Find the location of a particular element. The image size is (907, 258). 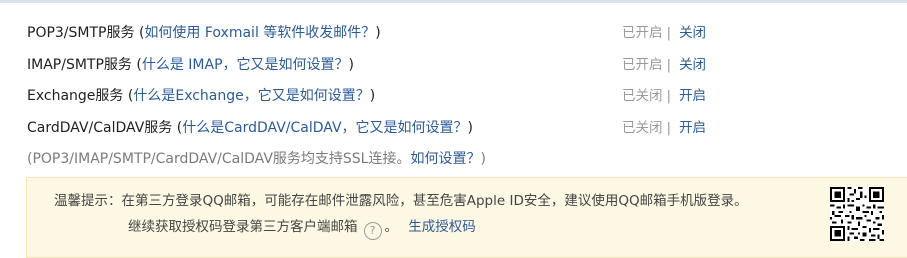

help-link-pop3: 如何使用 Foxmail 等软件收发邮件？ is located at coordinates (259, 33).